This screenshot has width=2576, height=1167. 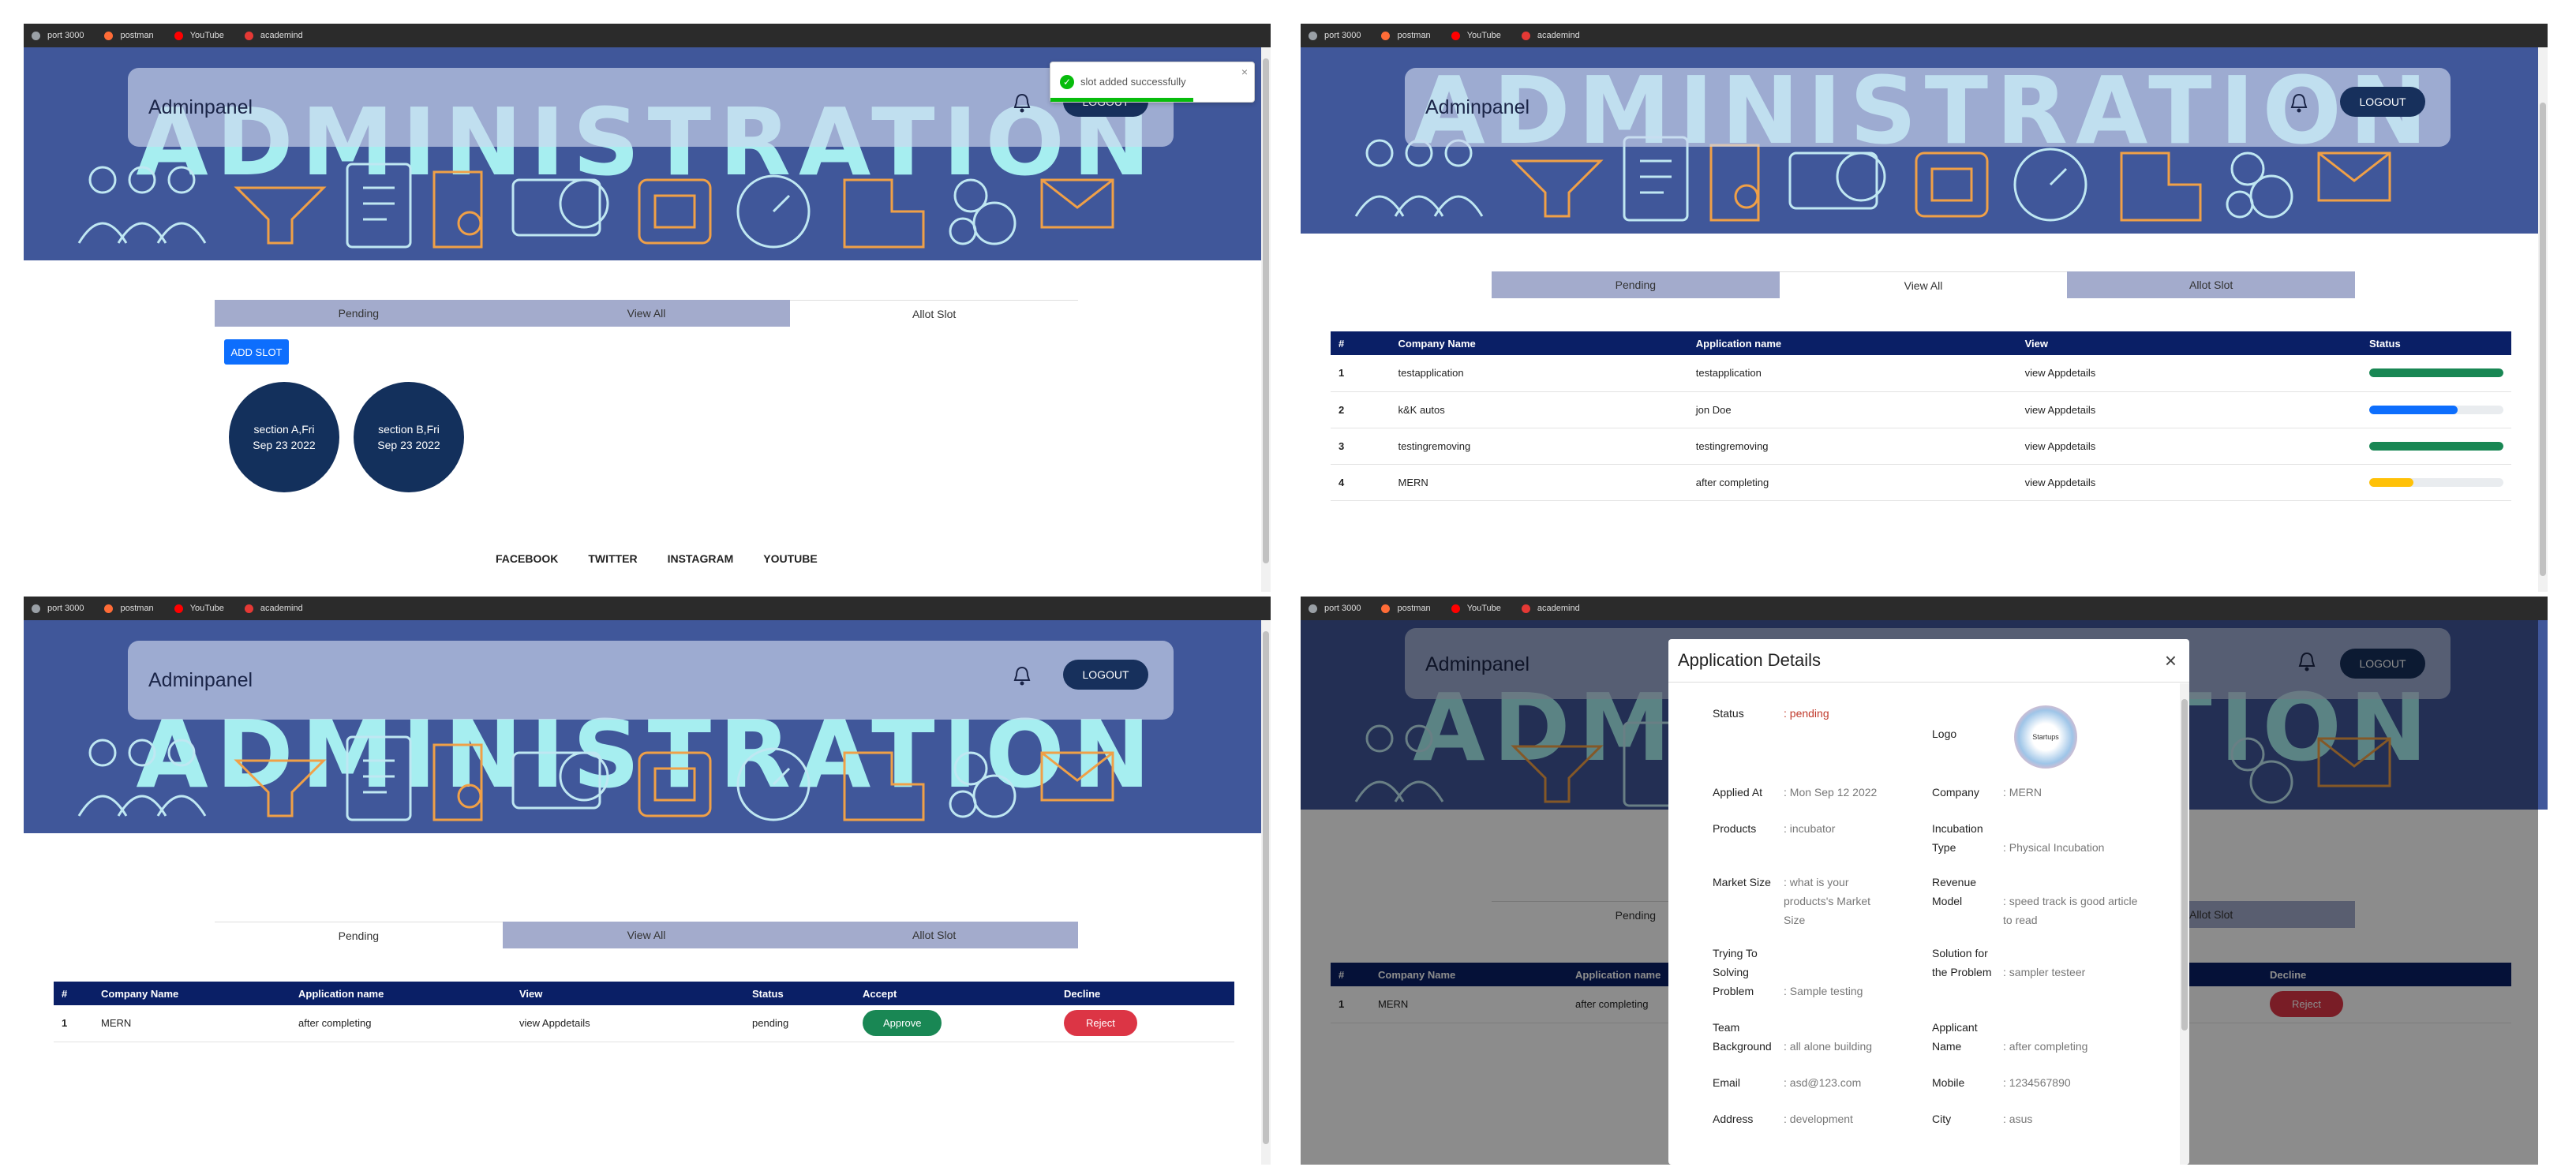 What do you see at coordinates (790, 558) in the screenshot?
I see `footer-link-youtube: YOUTUBE` at bounding box center [790, 558].